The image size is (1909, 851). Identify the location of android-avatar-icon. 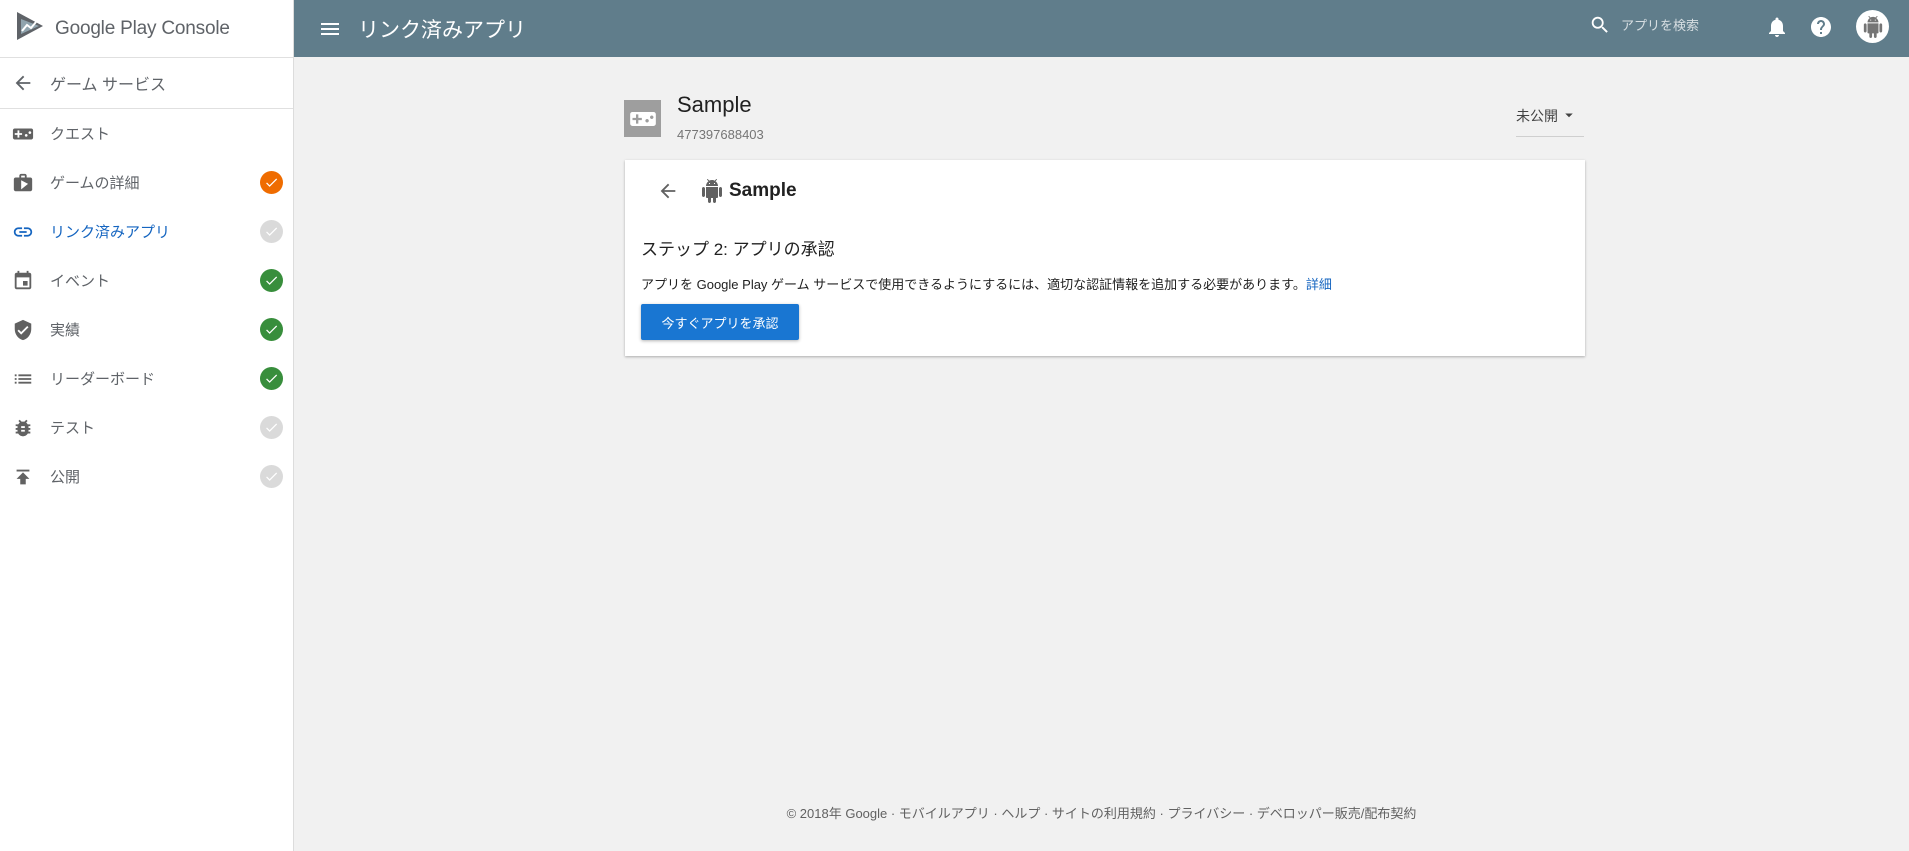
(1872, 26).